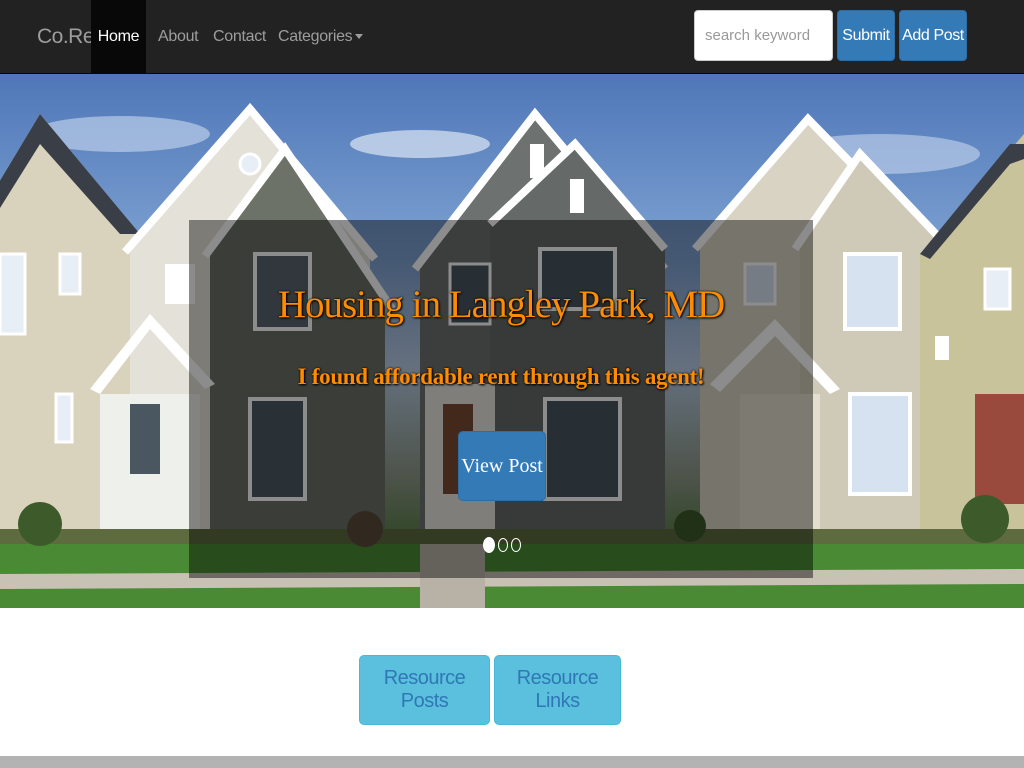 This screenshot has height=768, width=1024. What do you see at coordinates (239, 36) in the screenshot?
I see `nav-contact: Contact` at bounding box center [239, 36].